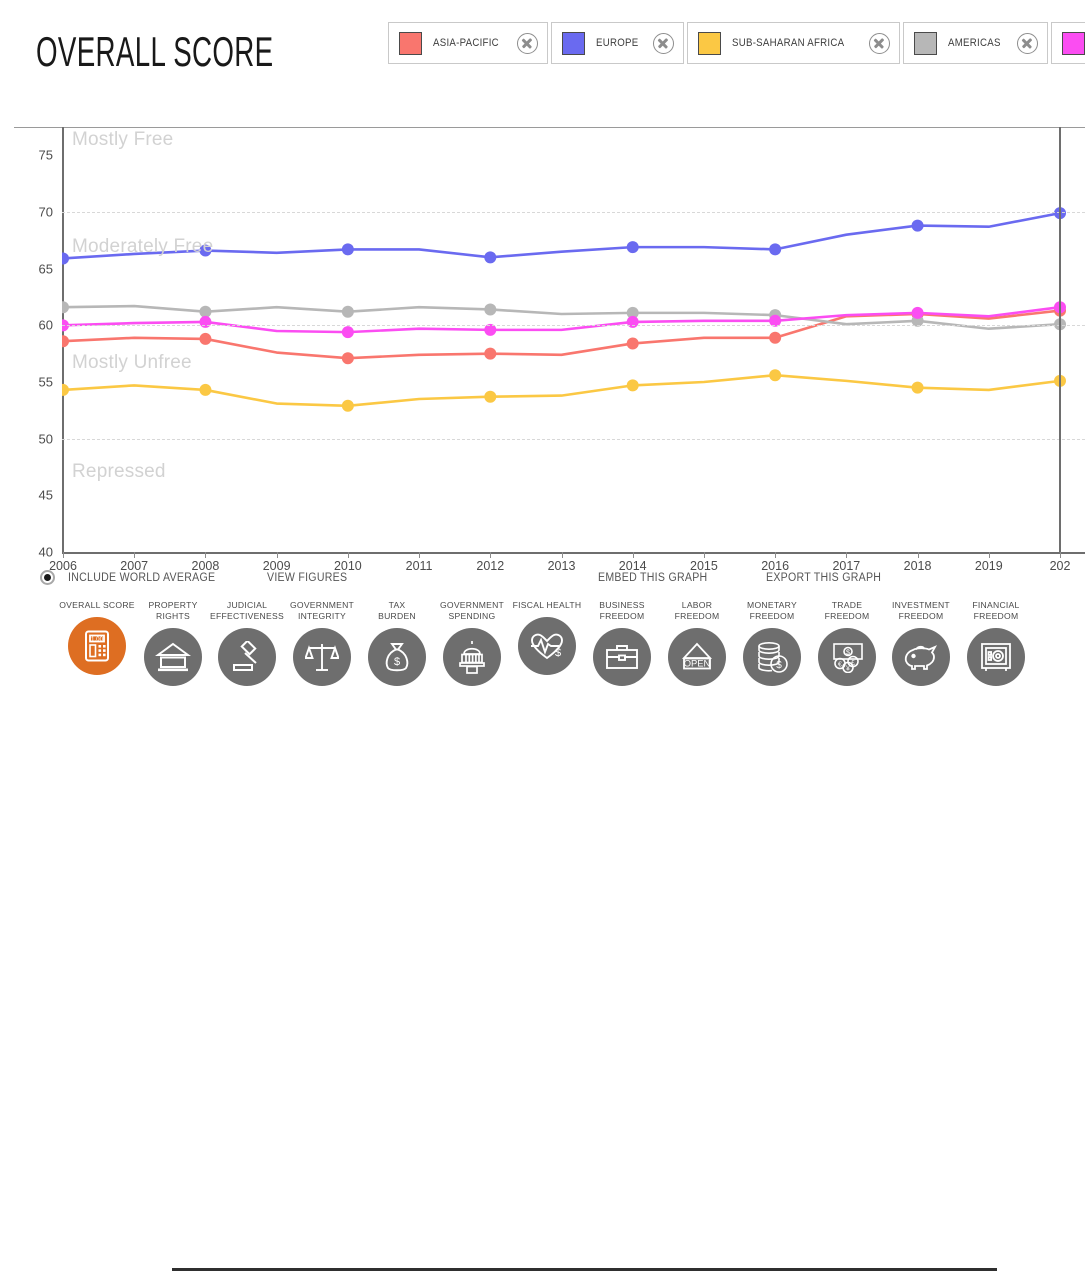 This screenshot has width=1085, height=1271. I want to click on view-figures-button: VIEW FIGURES, so click(307, 578).